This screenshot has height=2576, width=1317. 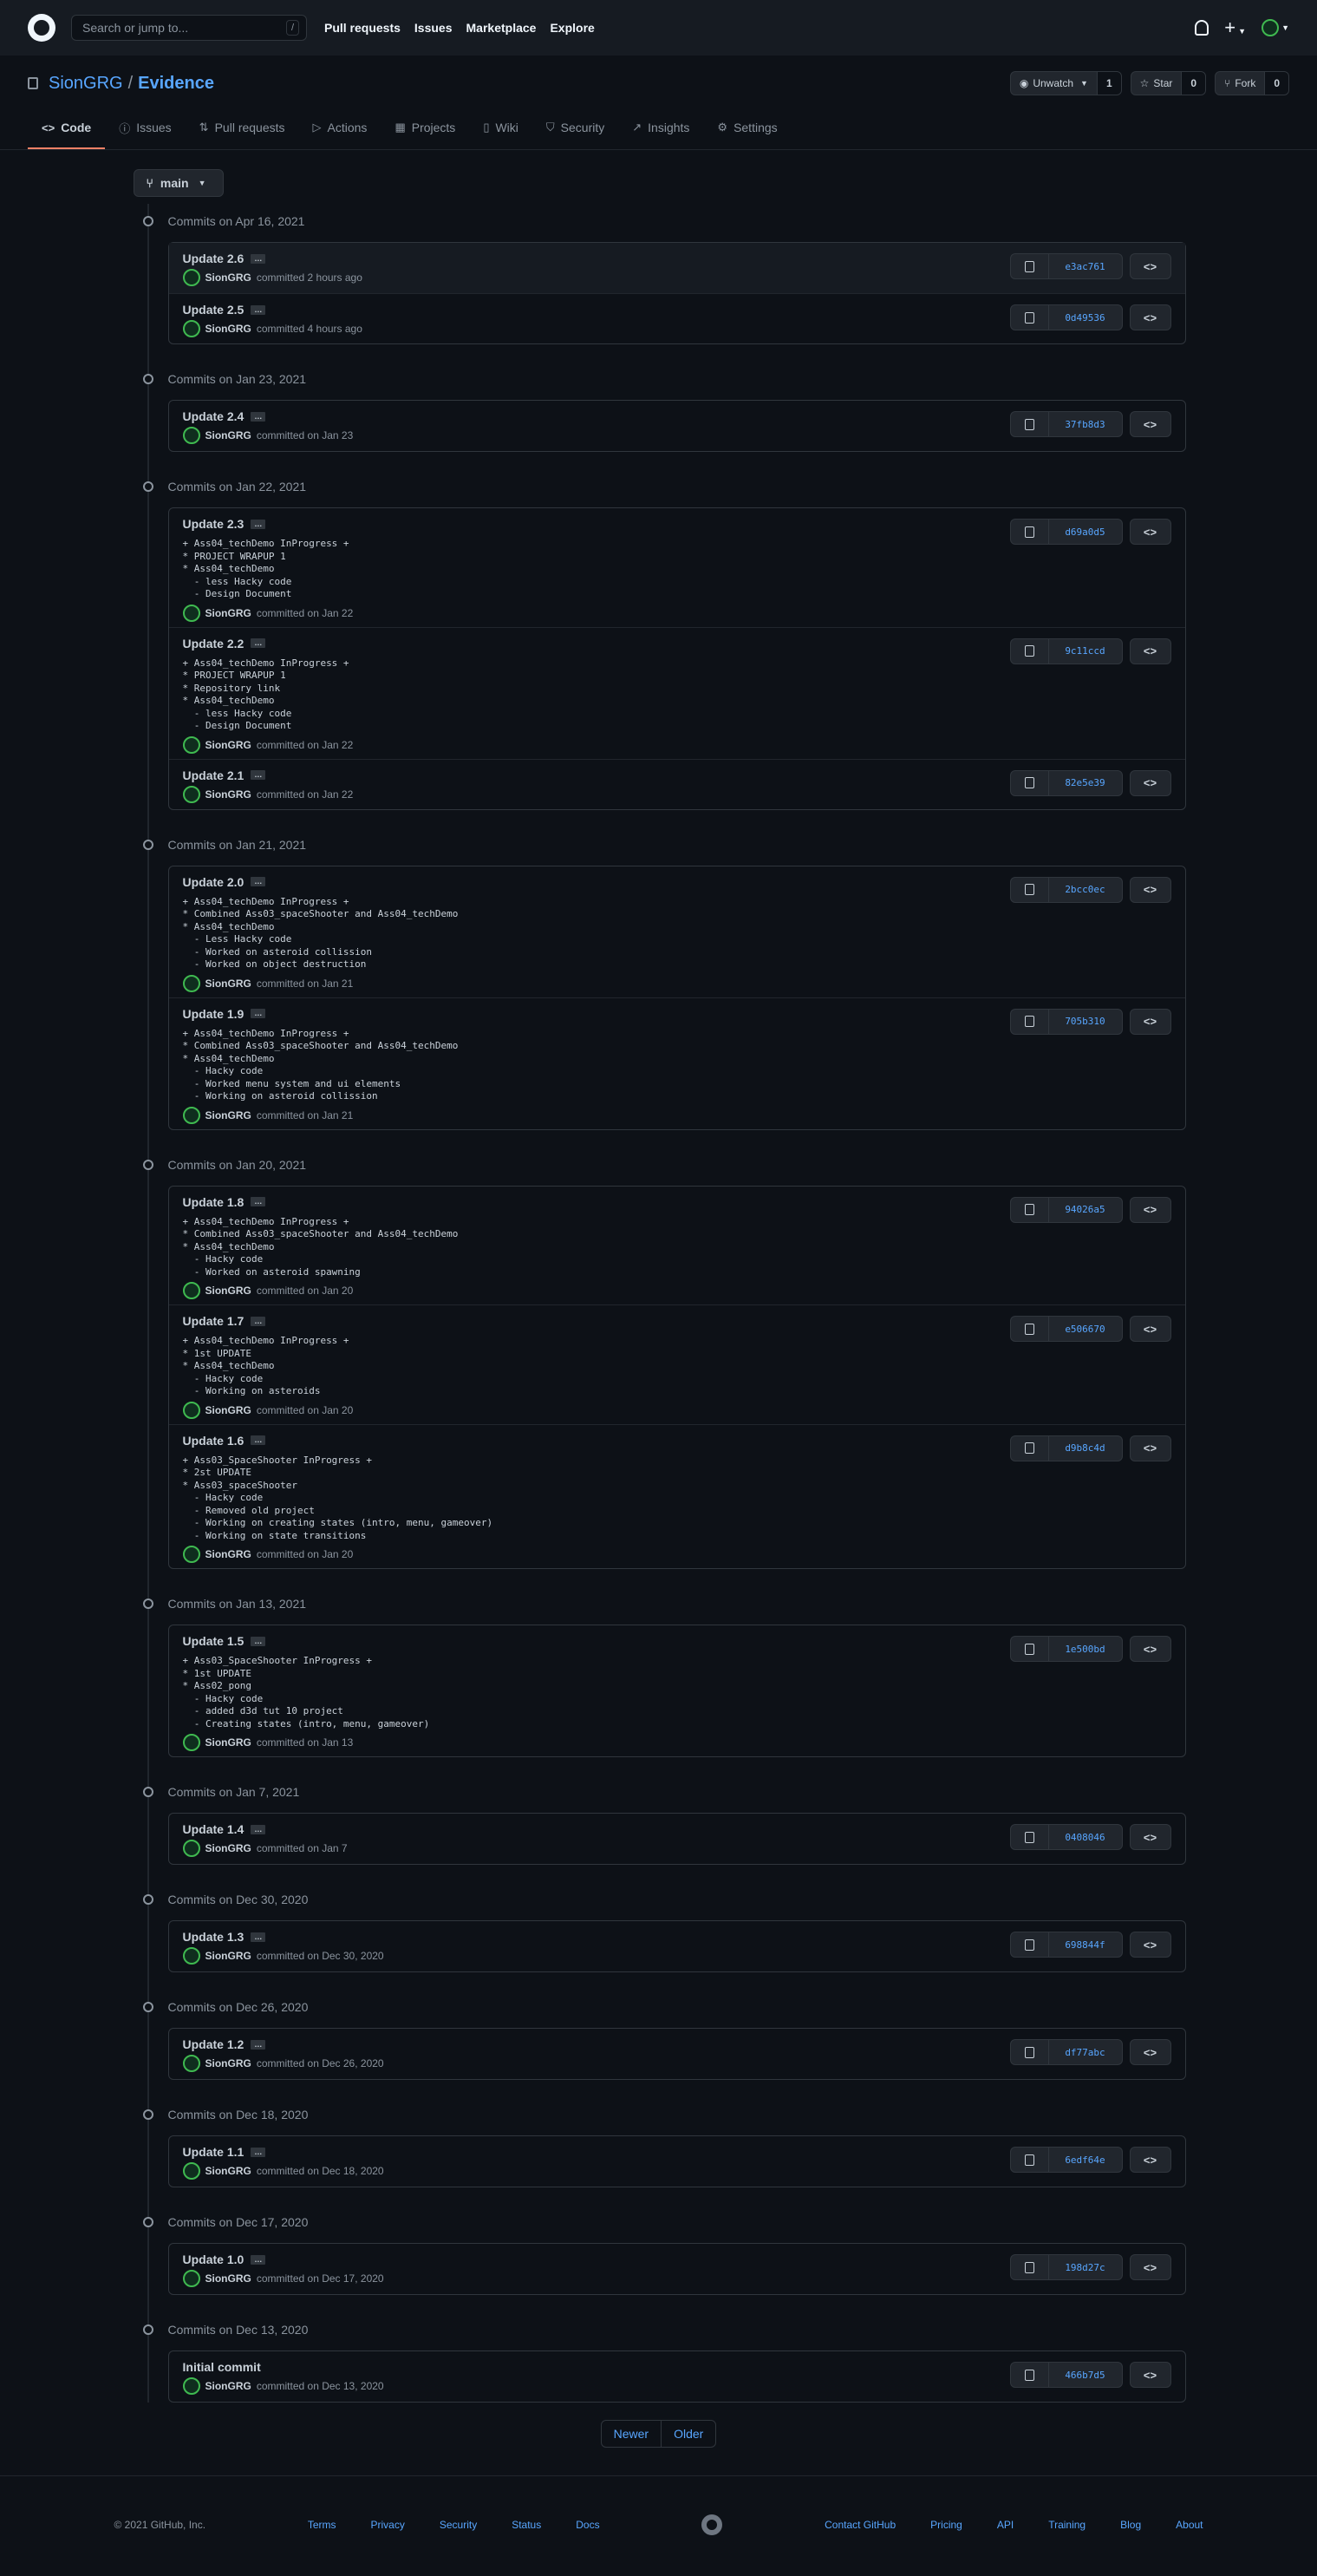 I want to click on footer-link-pricing: Pricing, so click(x=946, y=2525).